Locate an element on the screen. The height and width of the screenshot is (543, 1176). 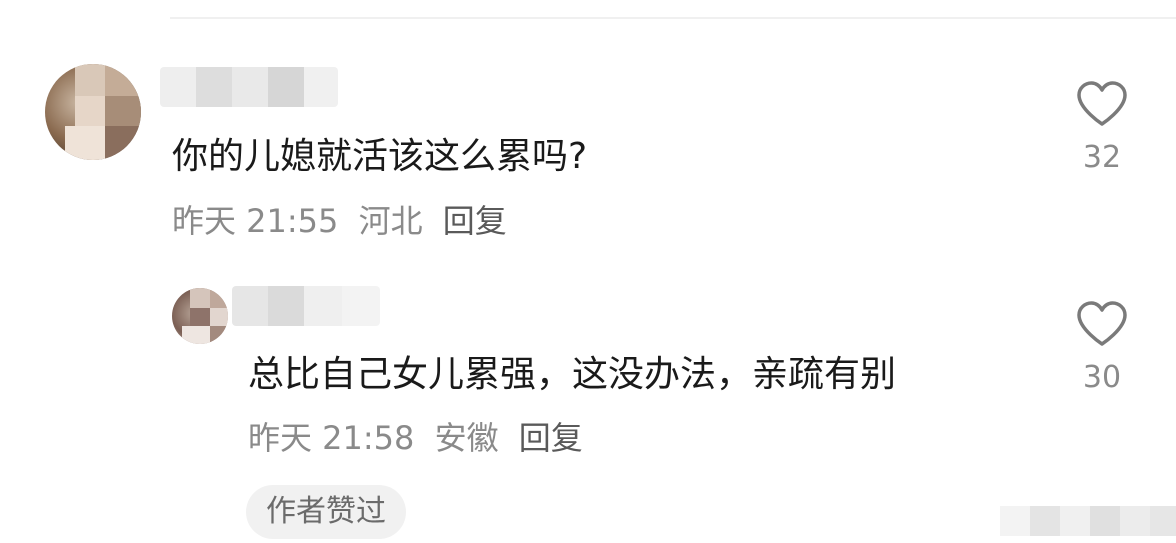
author-liked-badge: 作者赞过 is located at coordinates (326, 512).